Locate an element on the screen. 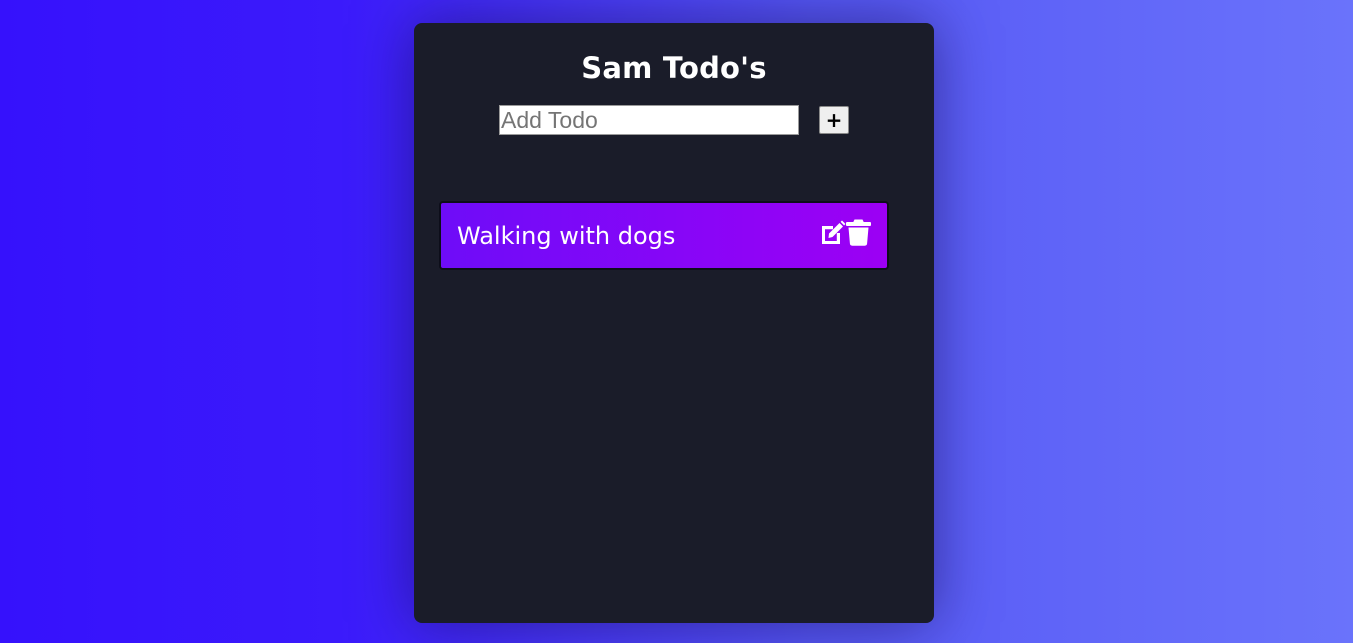 The image size is (1353, 643). todo-text: Walking with dogs is located at coordinates (566, 235).